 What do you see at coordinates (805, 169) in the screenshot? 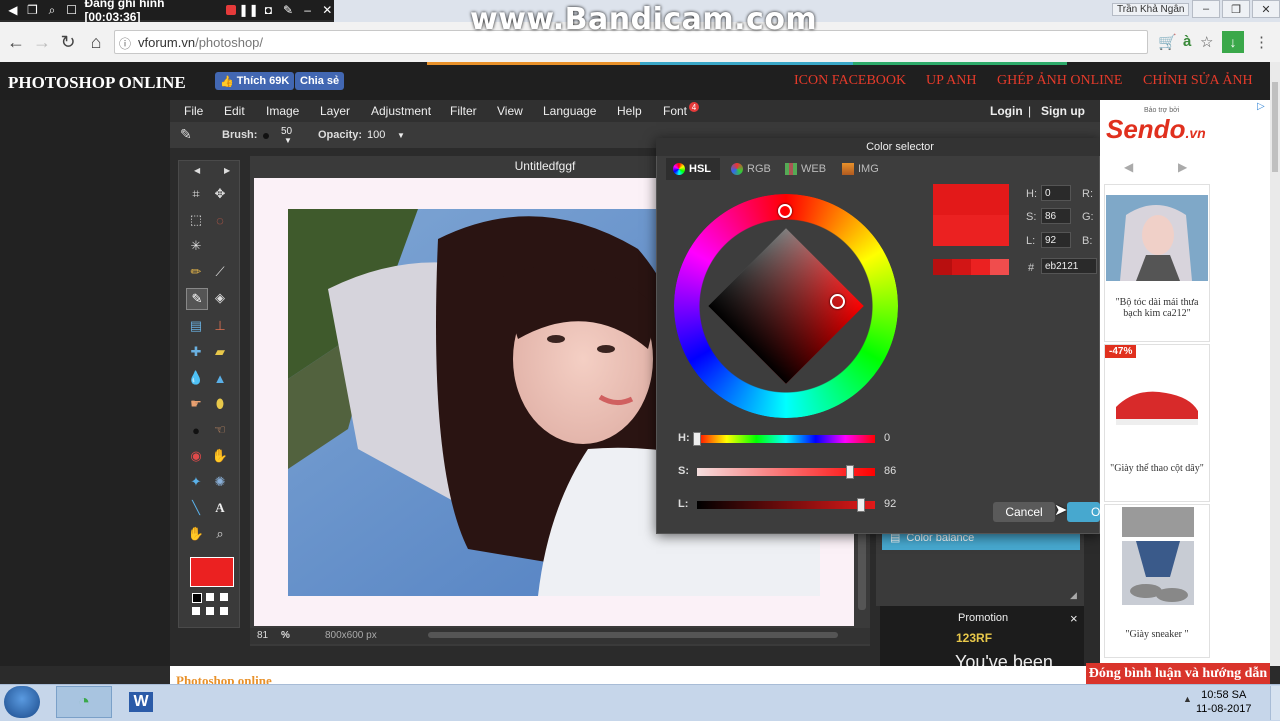
I see `tab-web: WEB` at bounding box center [805, 169].